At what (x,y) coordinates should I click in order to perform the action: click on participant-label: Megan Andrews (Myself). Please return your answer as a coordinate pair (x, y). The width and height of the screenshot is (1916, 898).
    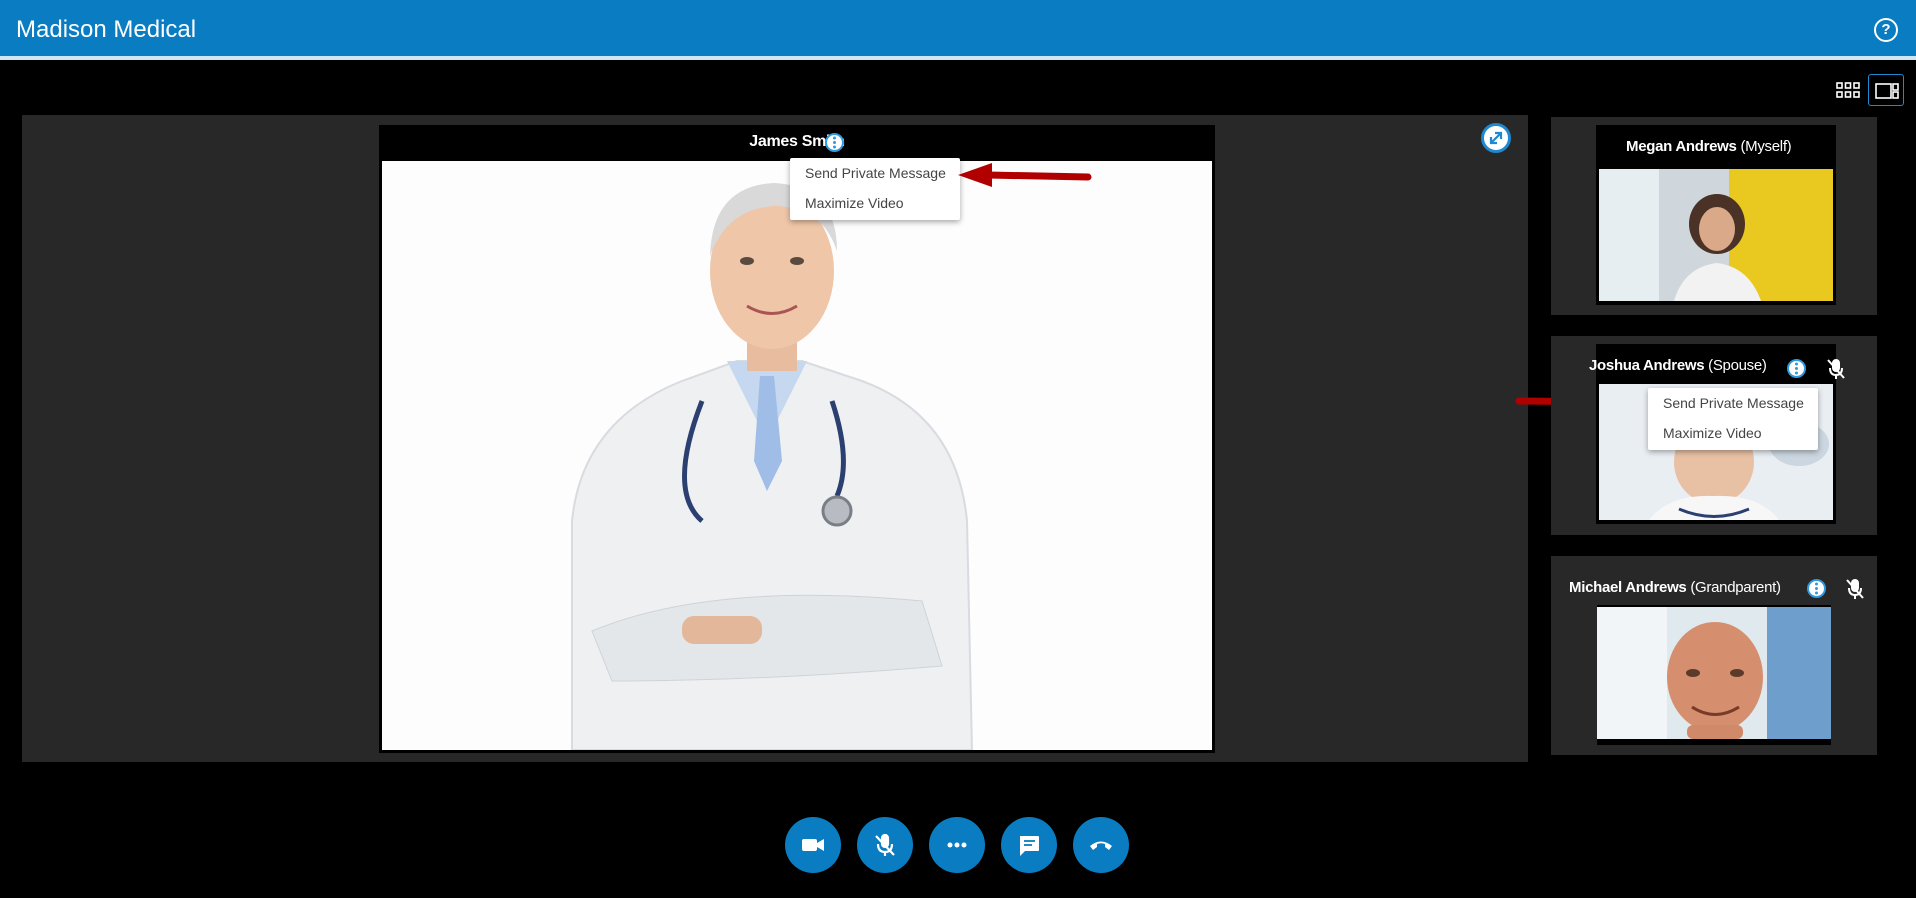
    Looking at the image, I should click on (1709, 147).